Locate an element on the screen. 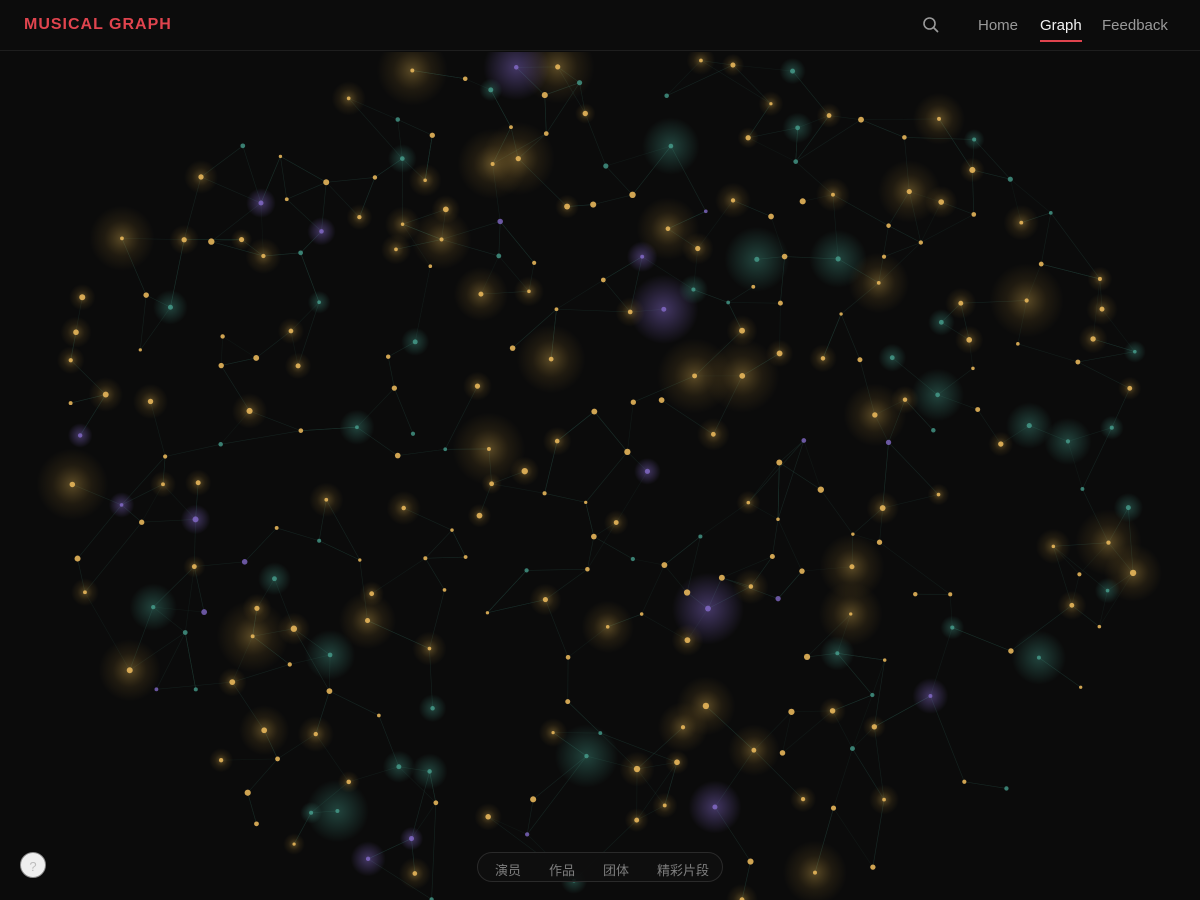 The image size is (1200, 900). legend-groups: 团体 is located at coordinates (616, 869).